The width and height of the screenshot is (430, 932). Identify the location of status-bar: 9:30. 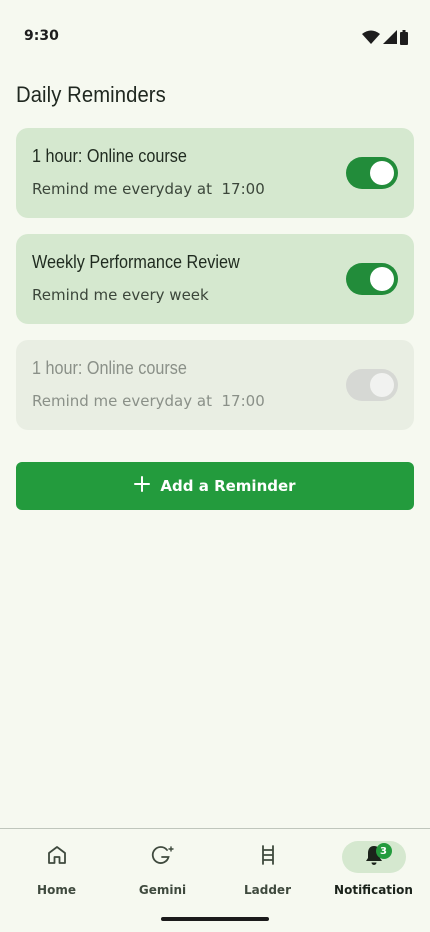
(215, 36).